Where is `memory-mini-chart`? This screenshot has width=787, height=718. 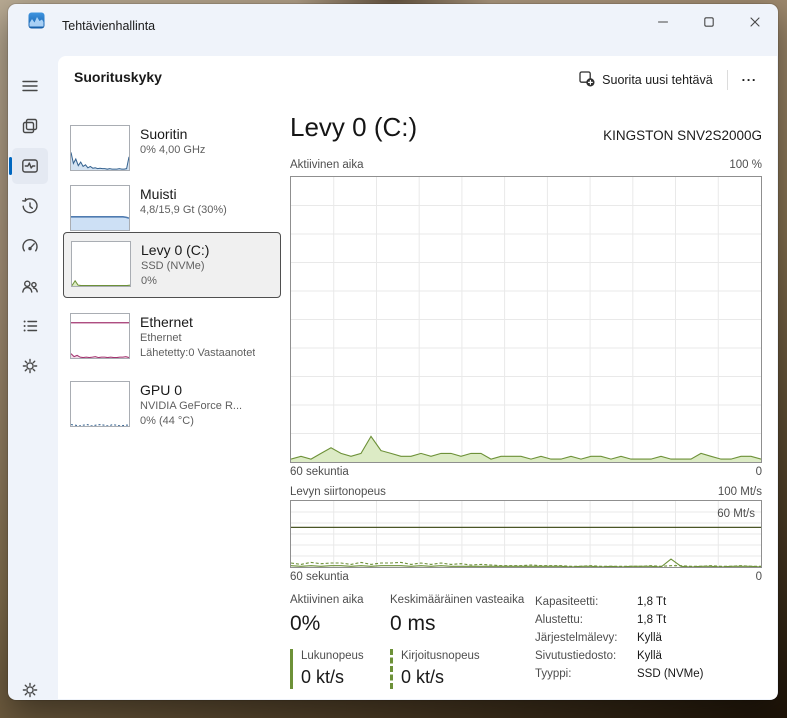 memory-mini-chart is located at coordinates (100, 208).